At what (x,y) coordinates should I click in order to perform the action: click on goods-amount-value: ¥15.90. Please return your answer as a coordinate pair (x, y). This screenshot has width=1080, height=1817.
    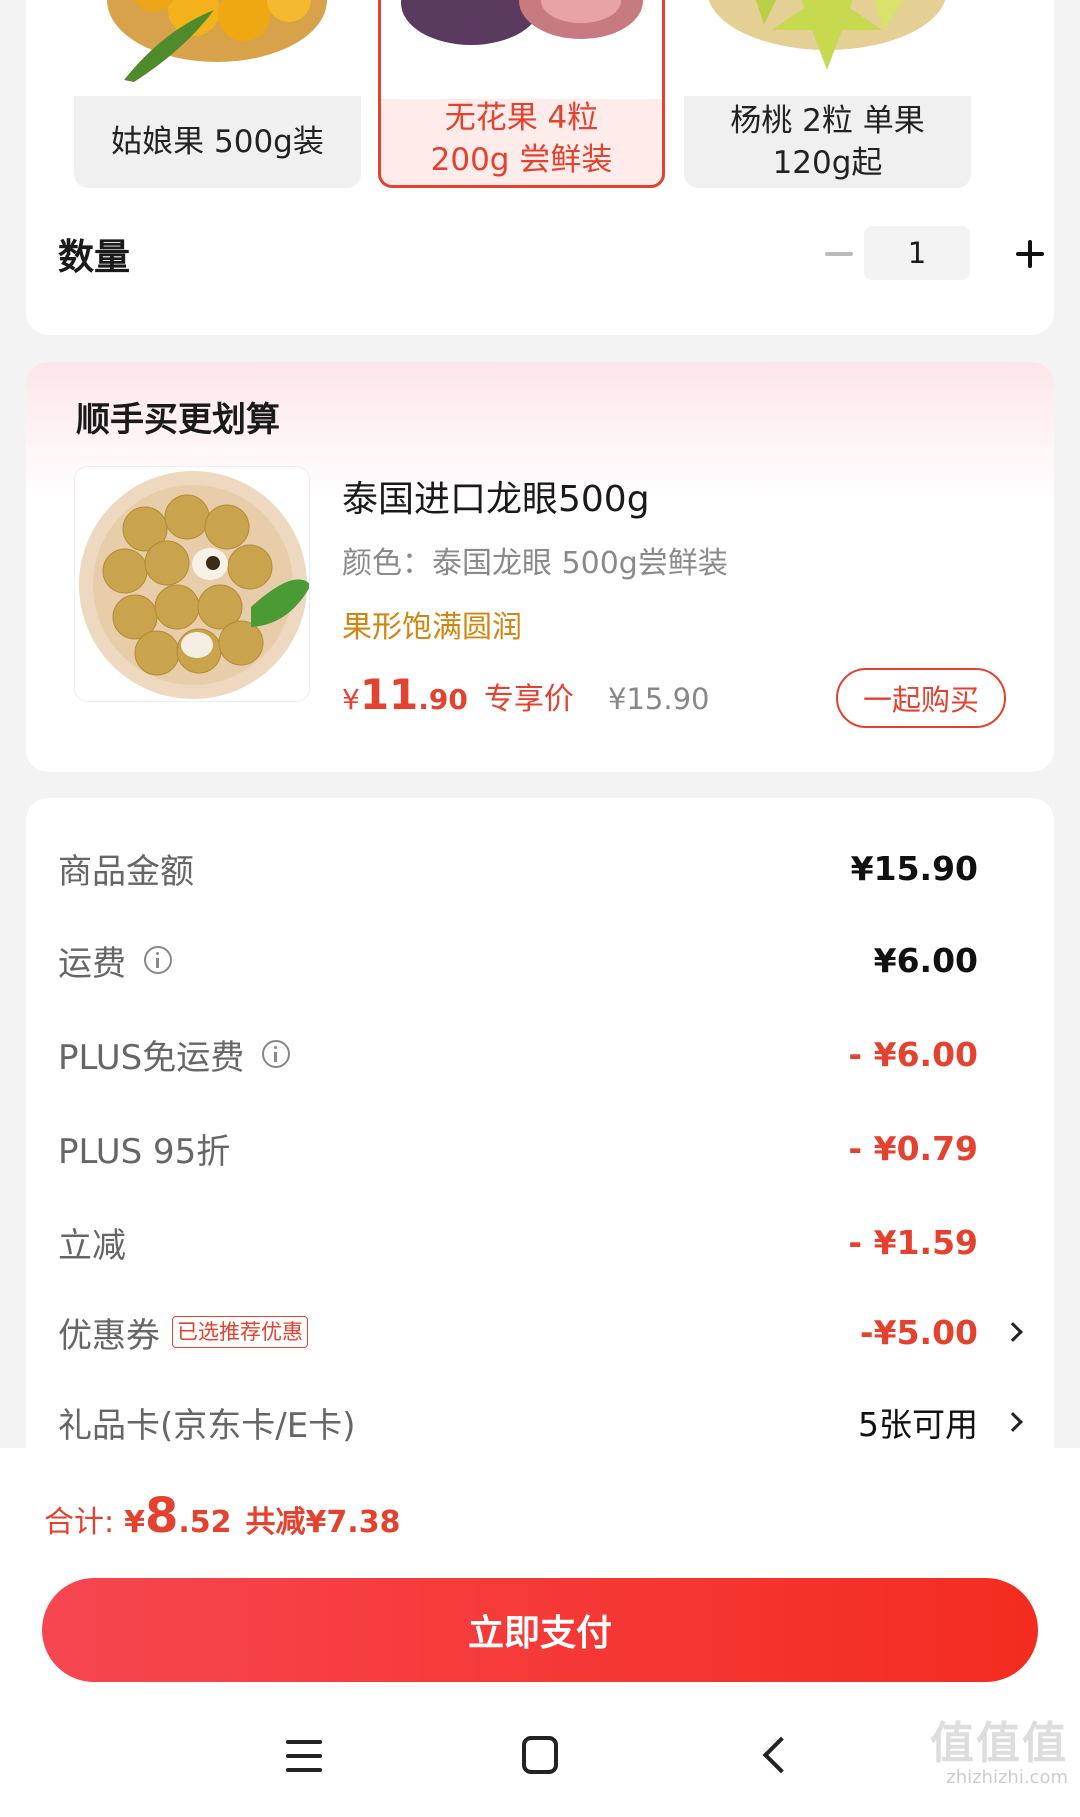
    Looking at the image, I should click on (914, 868).